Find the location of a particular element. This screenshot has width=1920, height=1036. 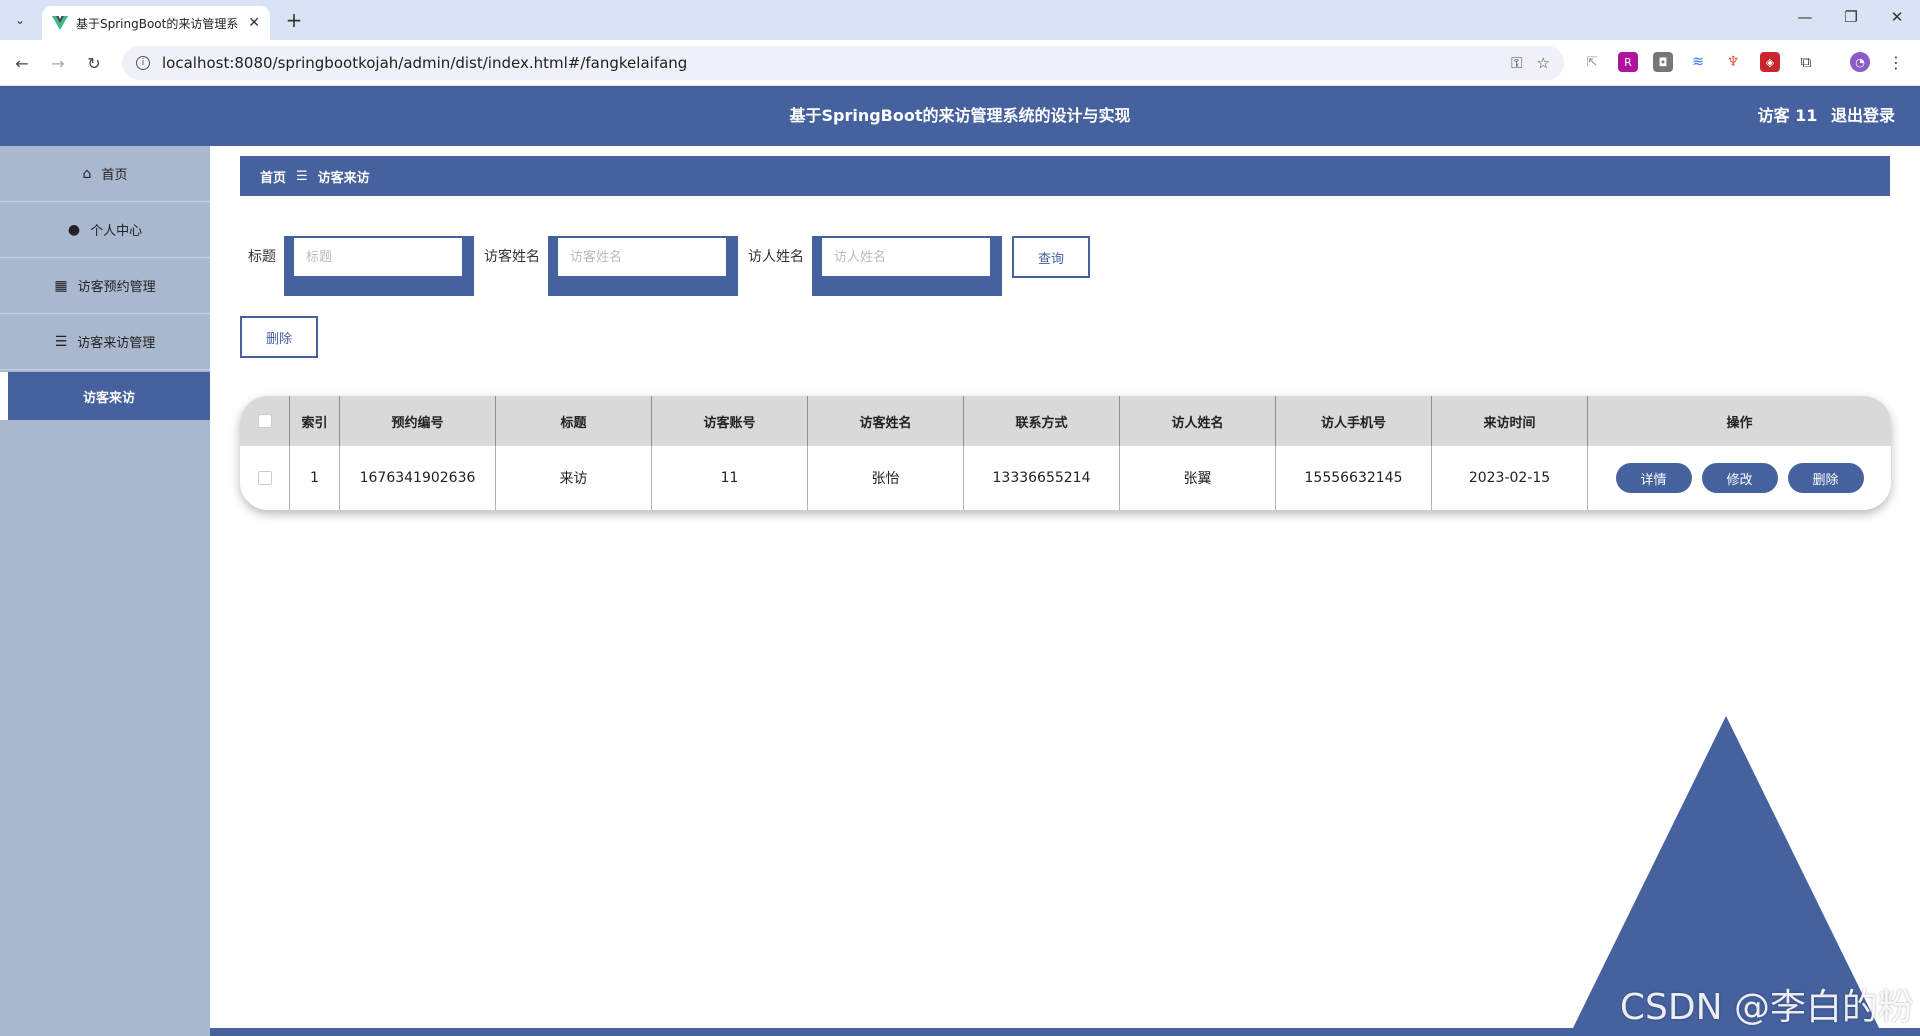

batch-delete-button: 删除 is located at coordinates (279, 337).